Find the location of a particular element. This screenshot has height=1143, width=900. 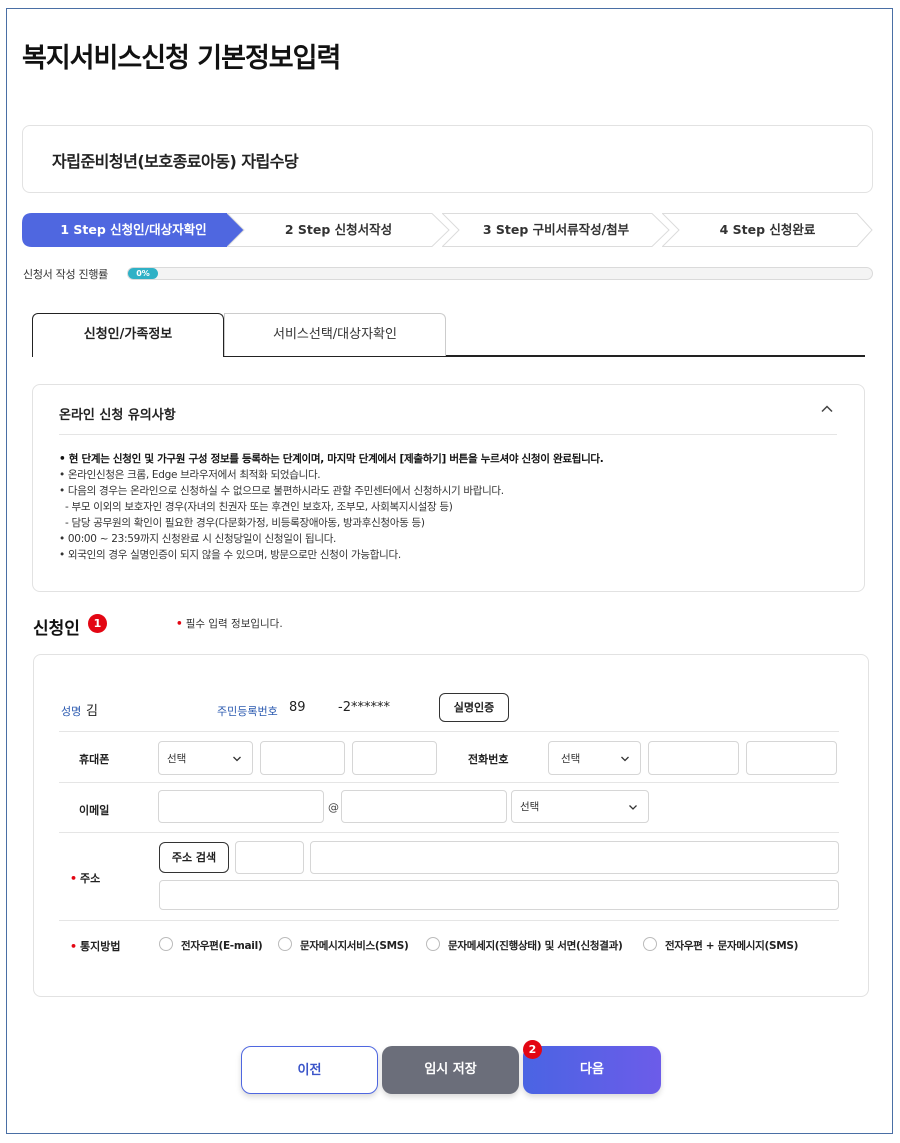

email-domain-select: 선택 is located at coordinates (580, 806).